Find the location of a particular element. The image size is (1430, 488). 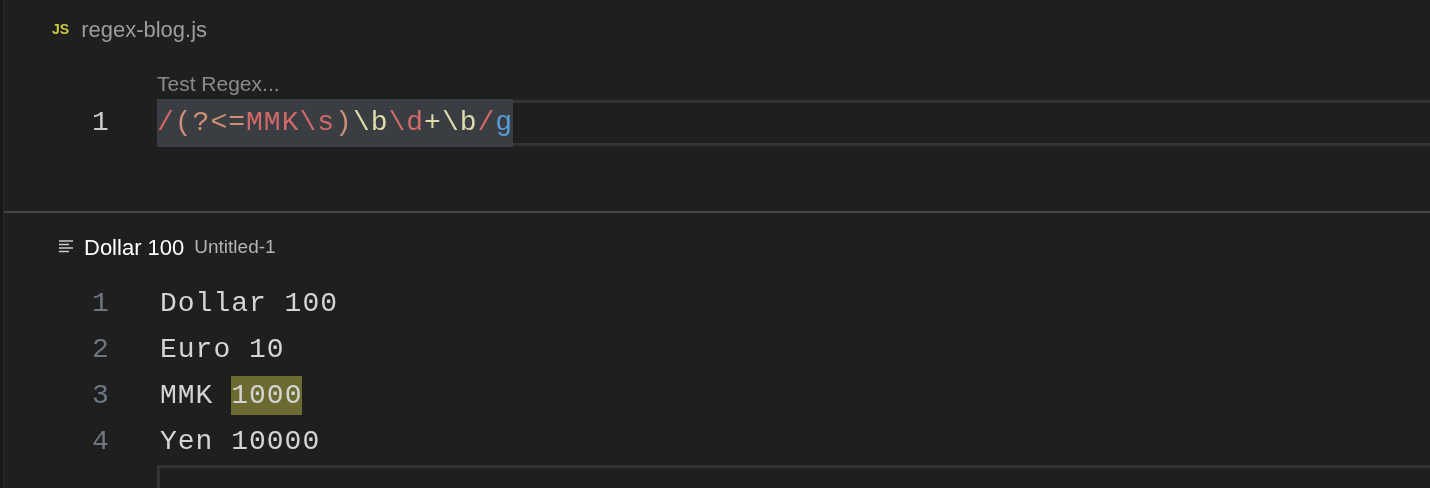

file-tab-title: regex-blog.js is located at coordinates (144, 29).